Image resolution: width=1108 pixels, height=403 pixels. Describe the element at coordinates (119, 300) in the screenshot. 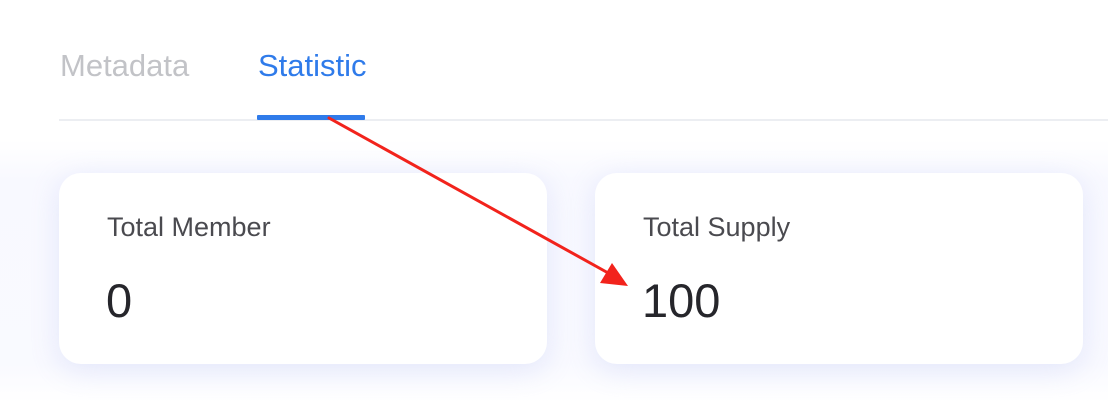

I see `stat-value-total-member: 0` at that location.